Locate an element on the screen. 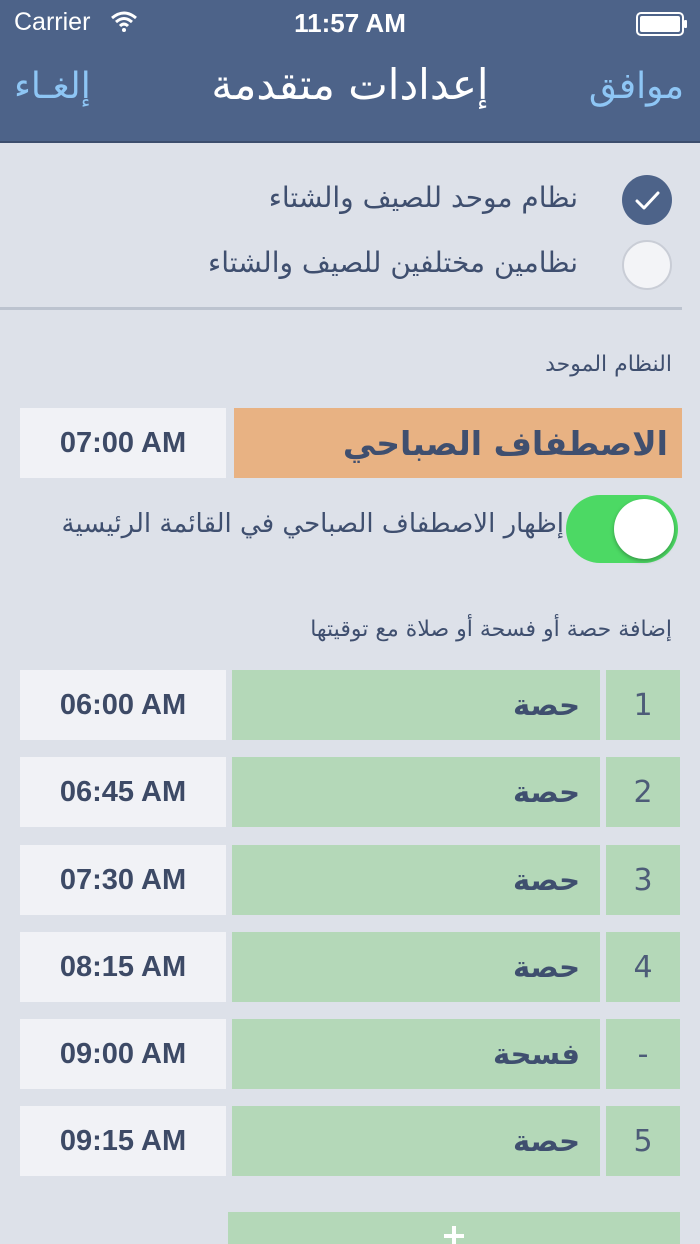 This screenshot has width=700, height=1244. row-time-field: 09:00 AM is located at coordinates (123, 1054).